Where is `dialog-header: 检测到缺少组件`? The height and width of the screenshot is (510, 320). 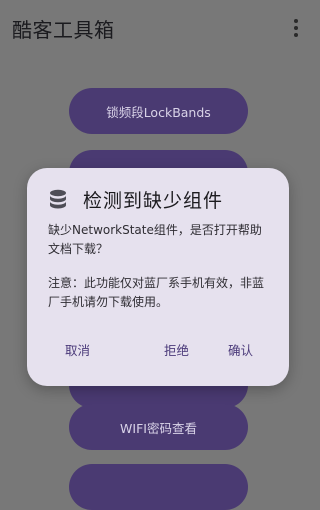
dialog-header: 检测到缺少组件 is located at coordinates (136, 199).